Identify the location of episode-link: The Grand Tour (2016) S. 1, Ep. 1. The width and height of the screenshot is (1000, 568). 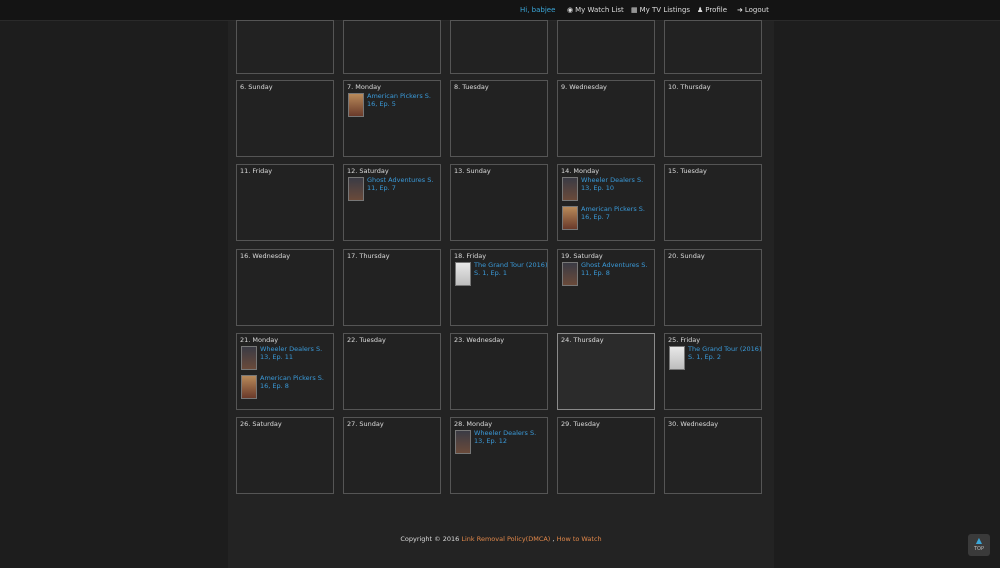
(511, 269).